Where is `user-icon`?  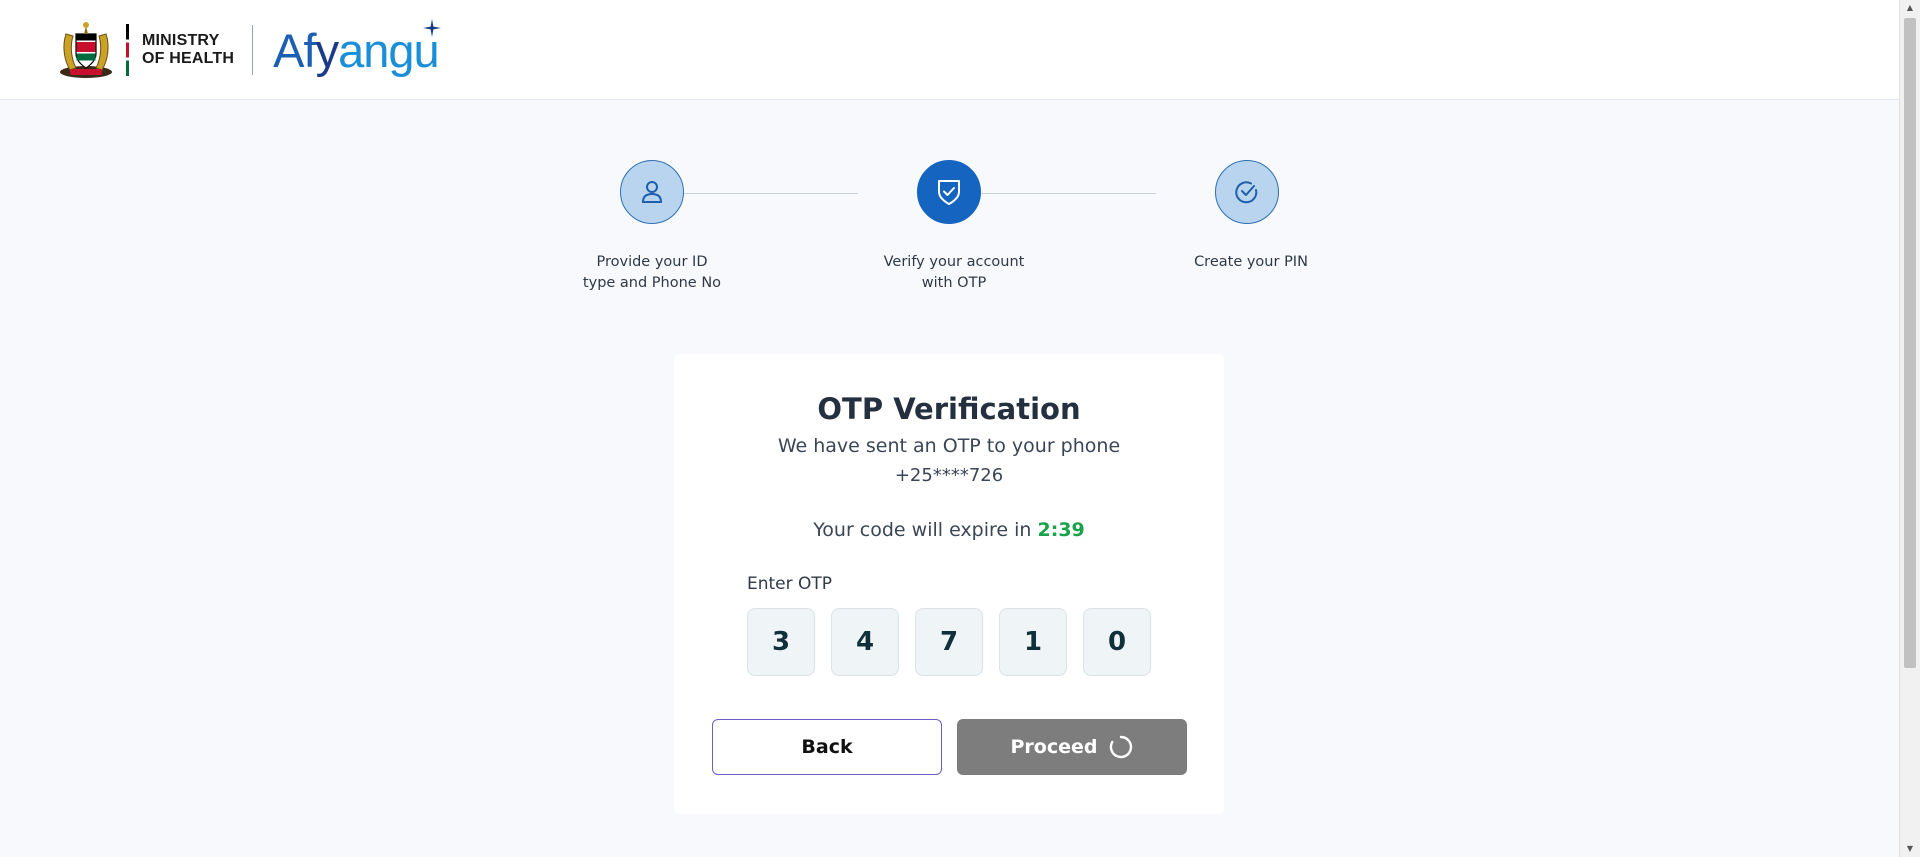
user-icon is located at coordinates (652, 192).